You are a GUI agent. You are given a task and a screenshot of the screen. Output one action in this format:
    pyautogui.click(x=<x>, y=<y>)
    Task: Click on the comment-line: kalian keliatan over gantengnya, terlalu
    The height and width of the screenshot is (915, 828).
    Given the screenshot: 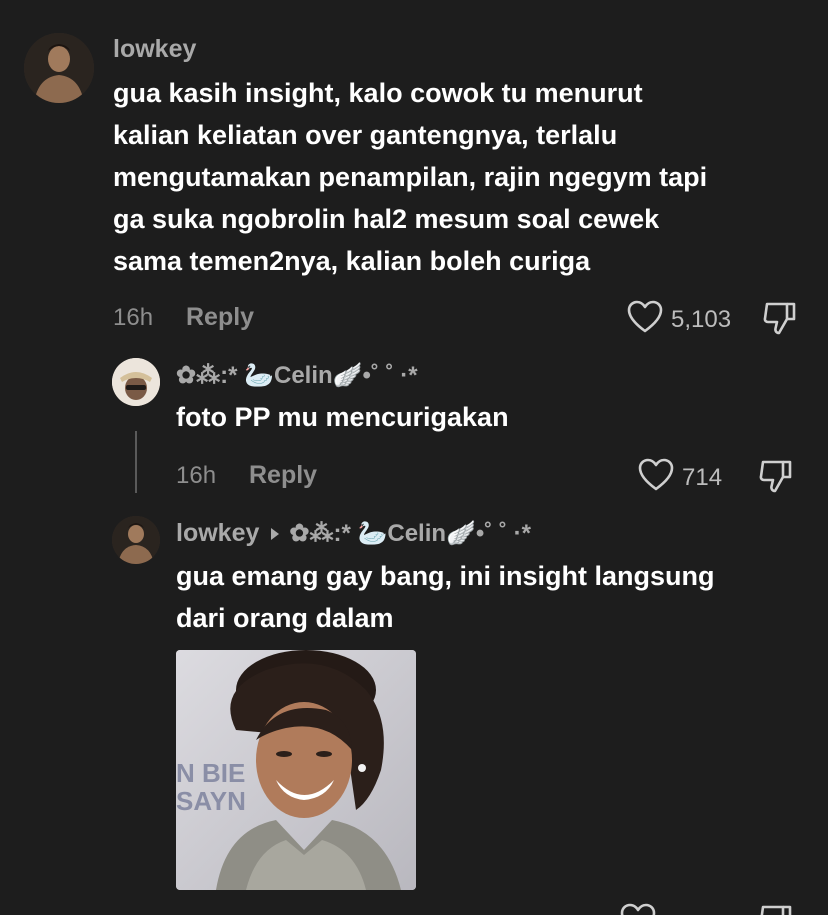 What is the action you would take?
    pyautogui.click(x=365, y=135)
    